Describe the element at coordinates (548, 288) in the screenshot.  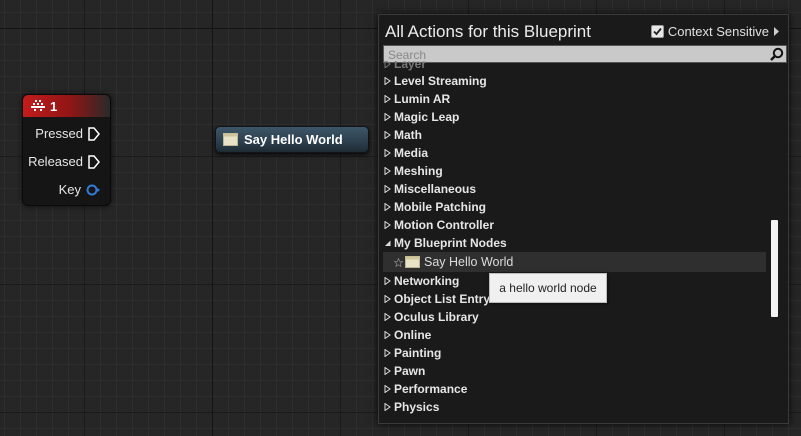
I see `action-tooltip: a hello world node` at that location.